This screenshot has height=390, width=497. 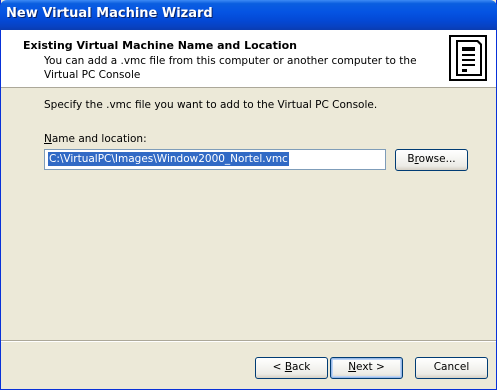 I want to click on cancel-button: Cancel, so click(x=451, y=368).